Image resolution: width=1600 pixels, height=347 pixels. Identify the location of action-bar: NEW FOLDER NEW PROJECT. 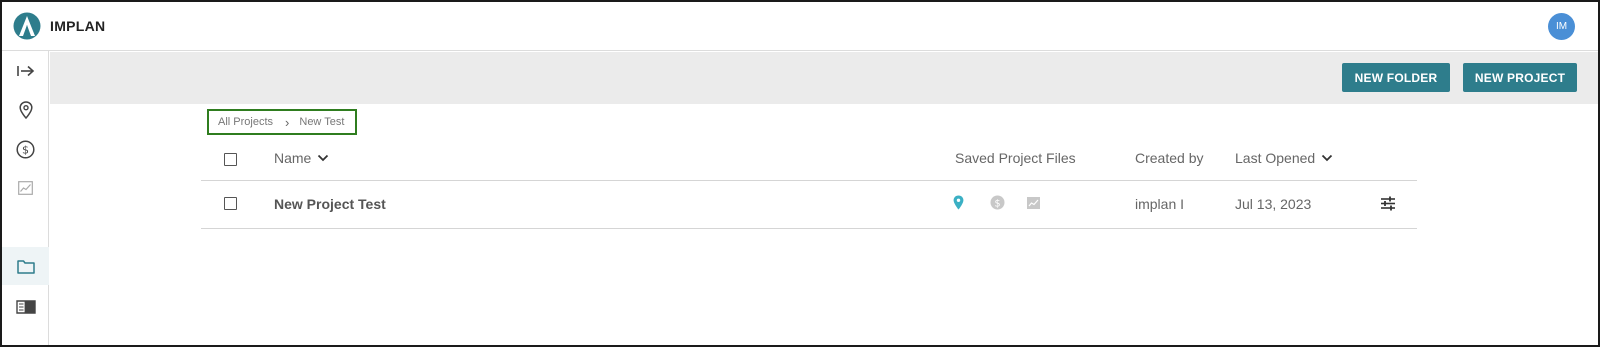
(824, 78).